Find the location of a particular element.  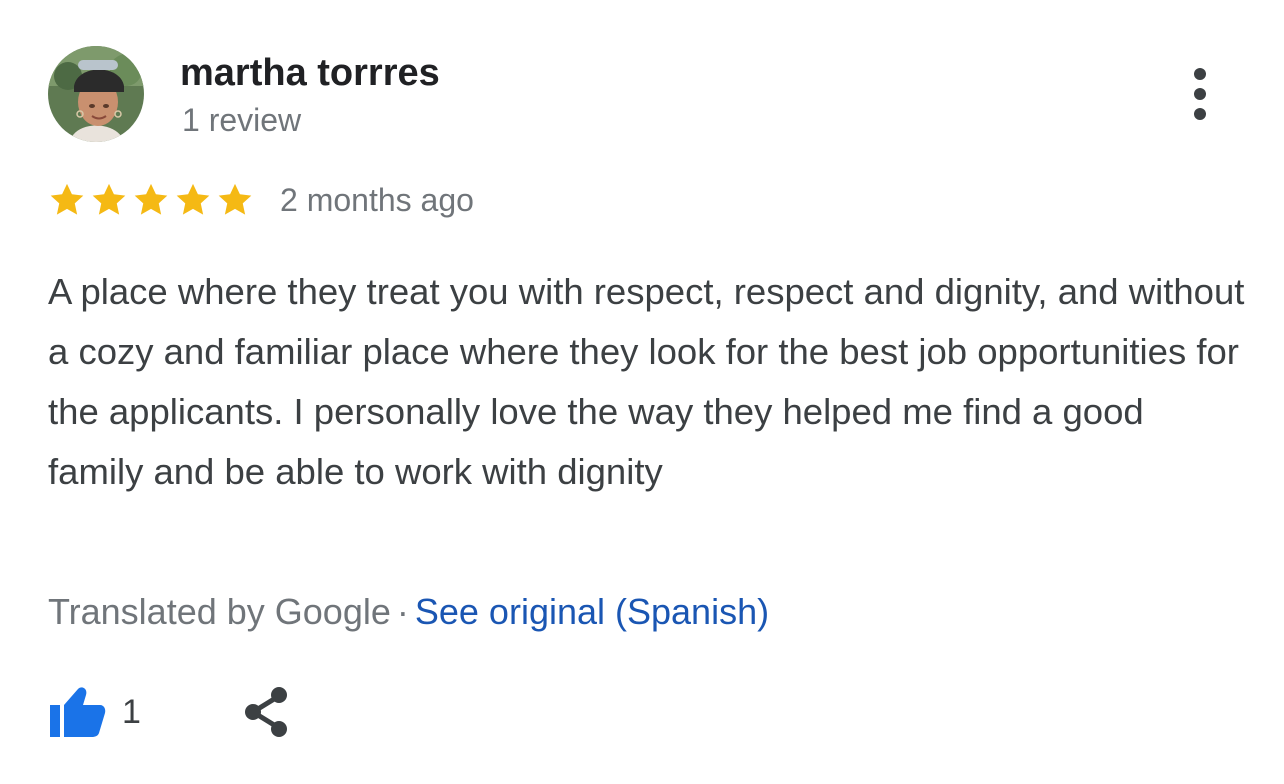

review-actions: 1 is located at coordinates (169, 712).